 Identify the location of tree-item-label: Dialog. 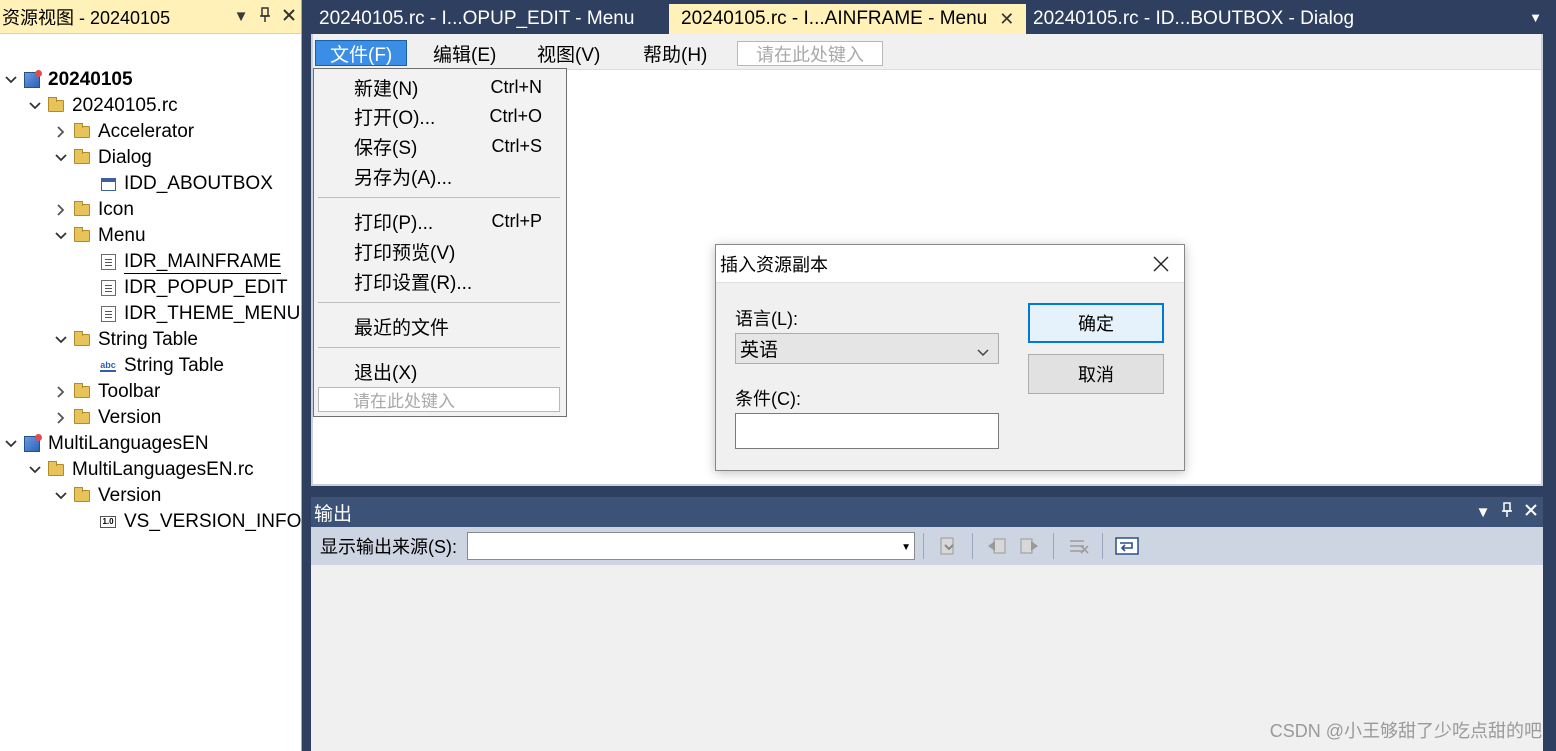
(125, 157).